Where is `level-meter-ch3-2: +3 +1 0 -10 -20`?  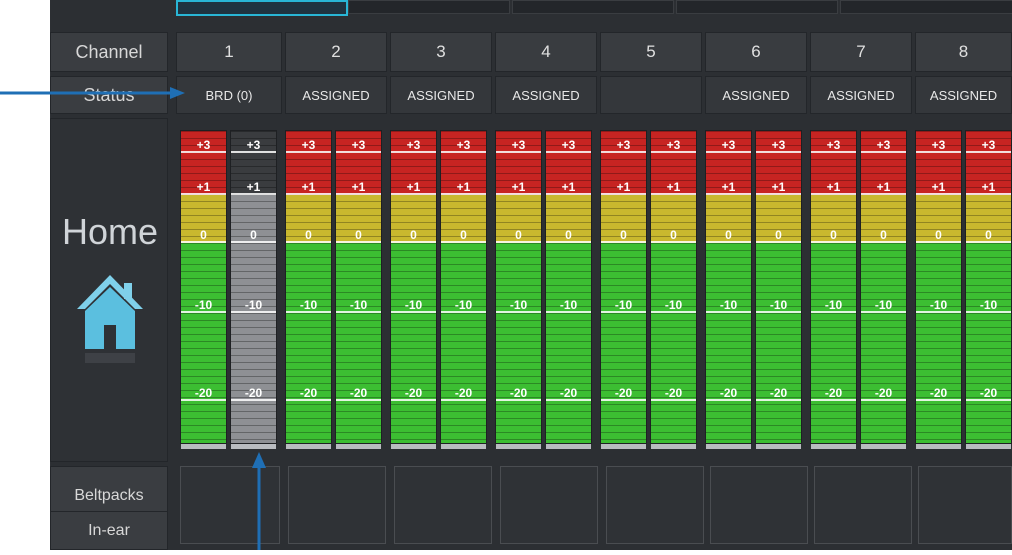
level-meter-ch3-2: +3 +1 0 -10 -20 is located at coordinates (463, 289).